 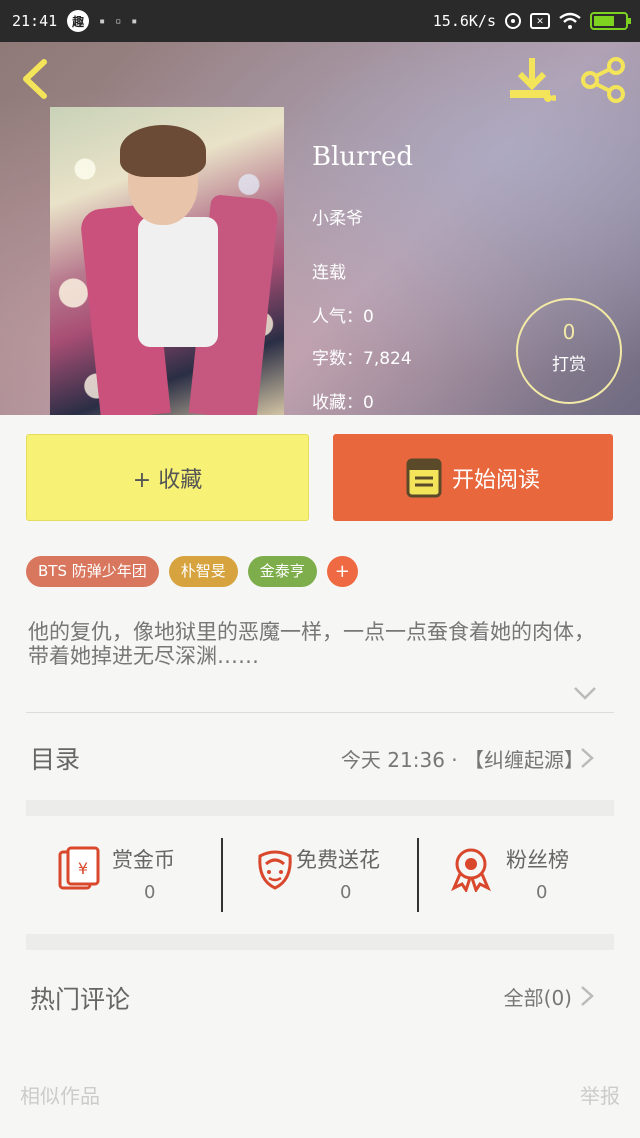 I want to click on wifi-icon, so click(x=570, y=20).